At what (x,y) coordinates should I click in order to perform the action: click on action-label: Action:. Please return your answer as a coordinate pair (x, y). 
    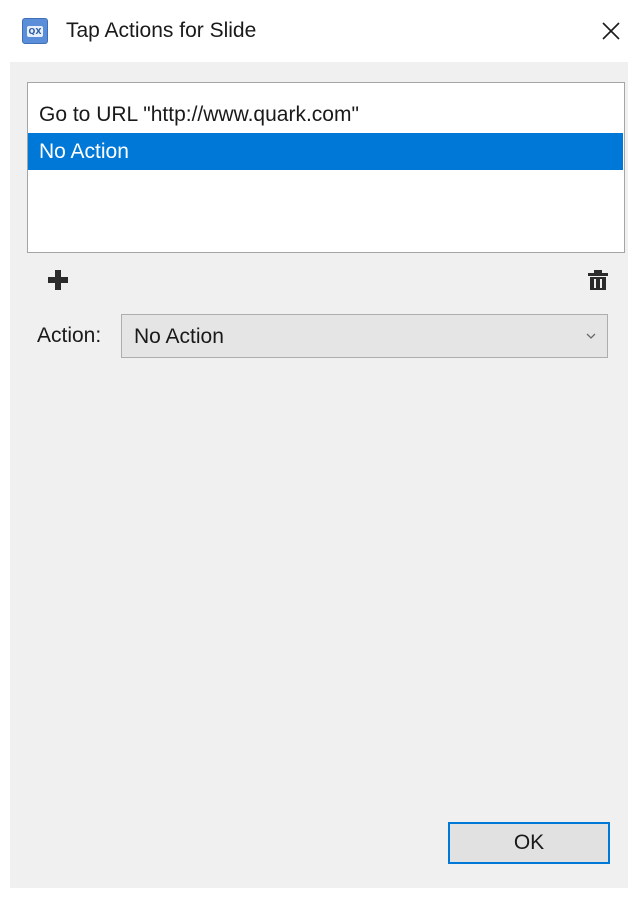
    Looking at the image, I should click on (69, 335).